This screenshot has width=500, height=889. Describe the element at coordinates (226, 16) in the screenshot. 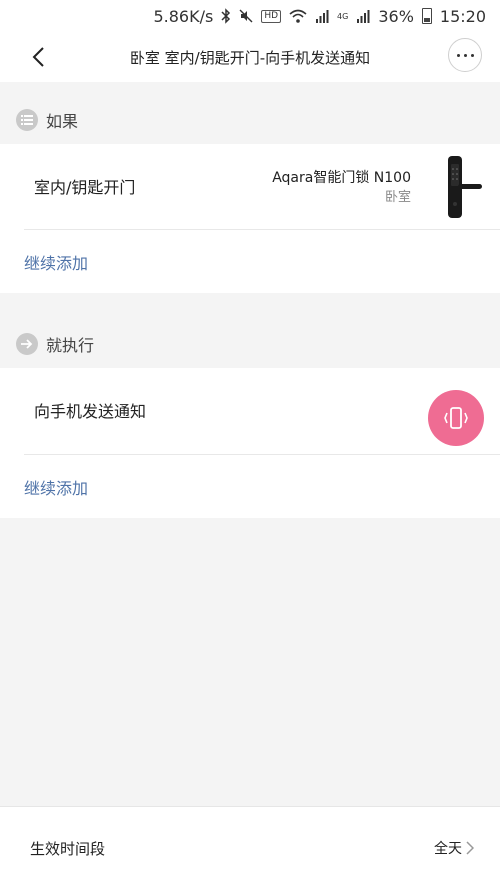

I see `bluetooth-icon` at that location.